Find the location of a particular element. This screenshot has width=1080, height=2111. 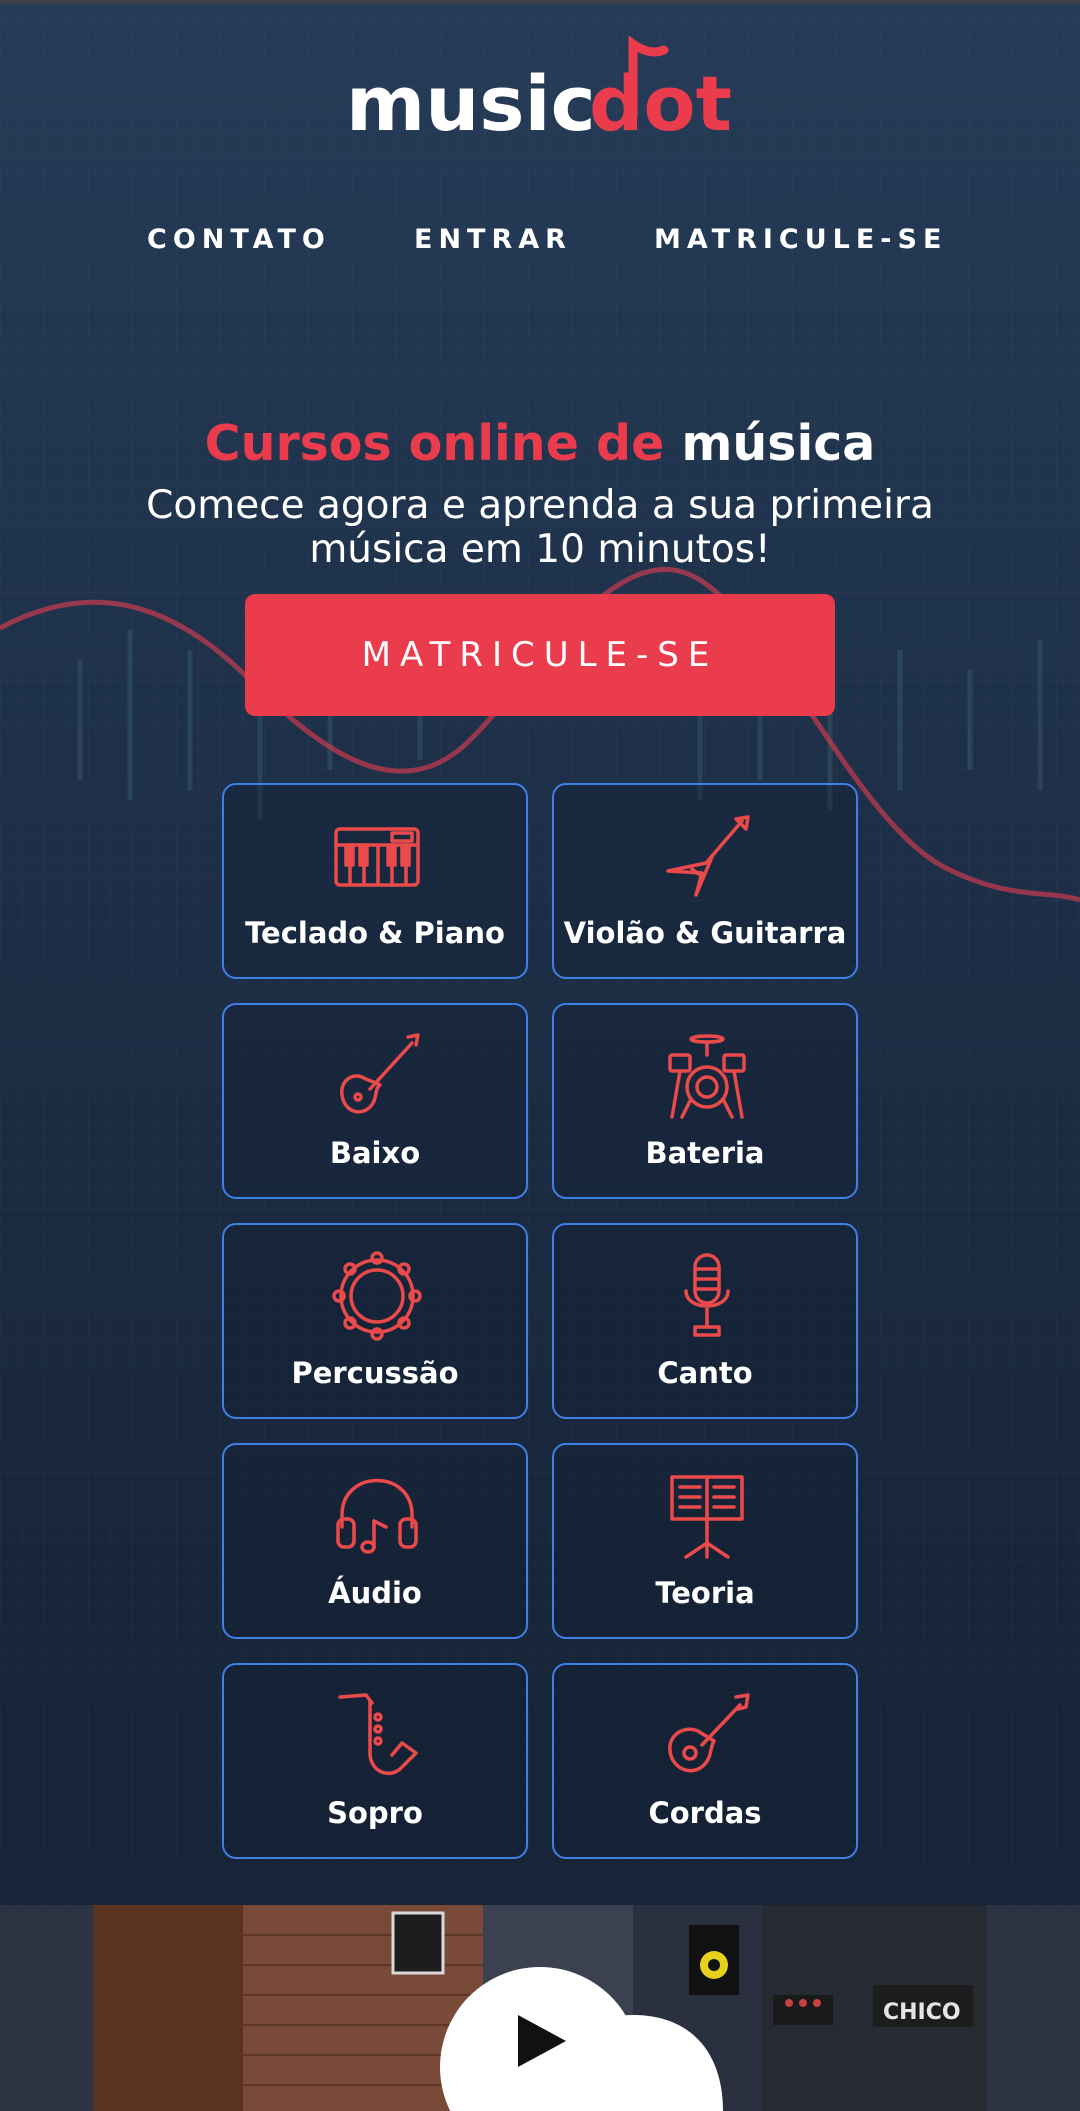

course-card-teoria: Teoria is located at coordinates (705, 1541).